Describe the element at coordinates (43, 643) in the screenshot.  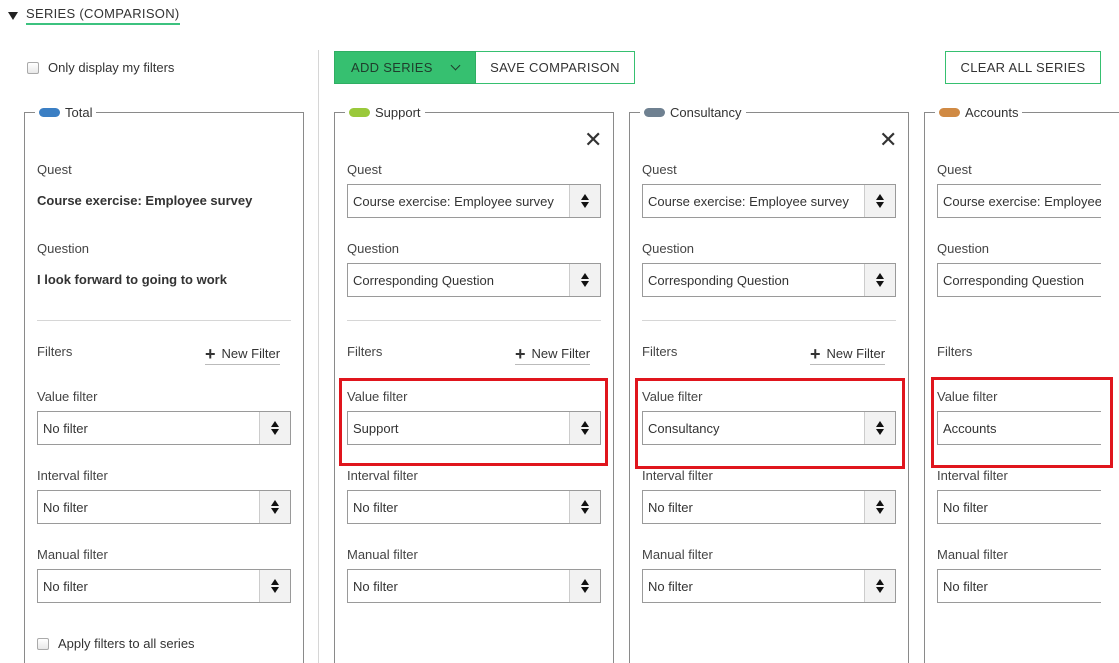
I see `apply-filters-all-checkbox` at that location.